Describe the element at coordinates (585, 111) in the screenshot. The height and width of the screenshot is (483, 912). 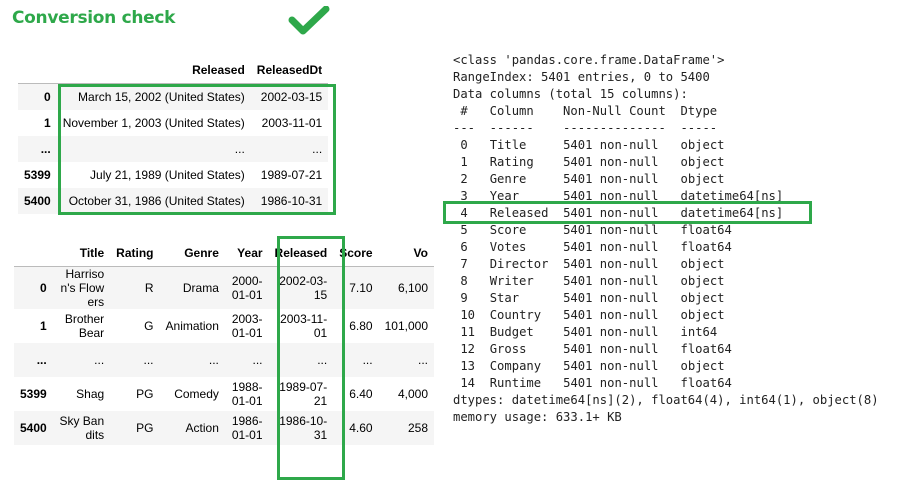
I see `info-line: # Column Non-Null Count Dtype` at that location.